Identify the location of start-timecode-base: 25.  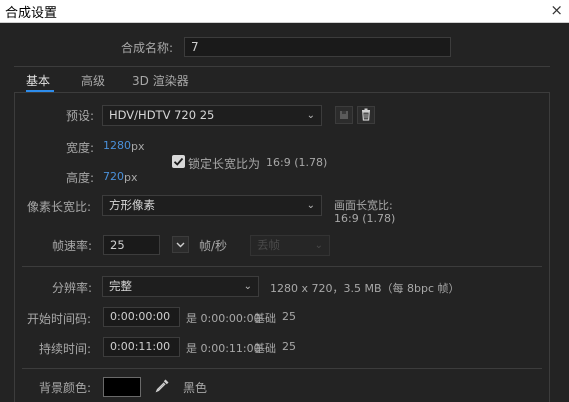
(289, 316).